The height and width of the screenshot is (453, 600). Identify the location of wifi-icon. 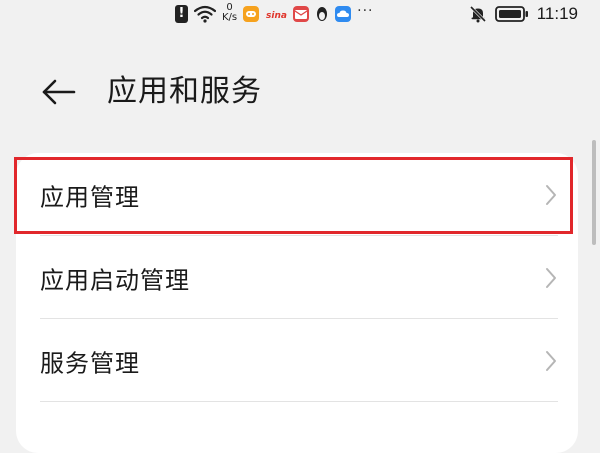
(205, 14).